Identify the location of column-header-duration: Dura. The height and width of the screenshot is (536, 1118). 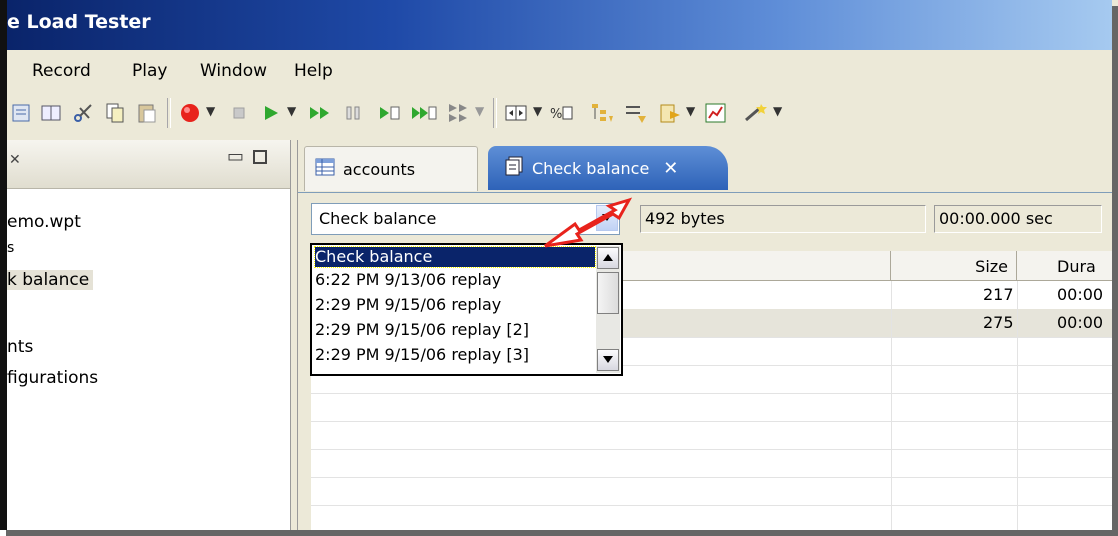
(1065, 266).